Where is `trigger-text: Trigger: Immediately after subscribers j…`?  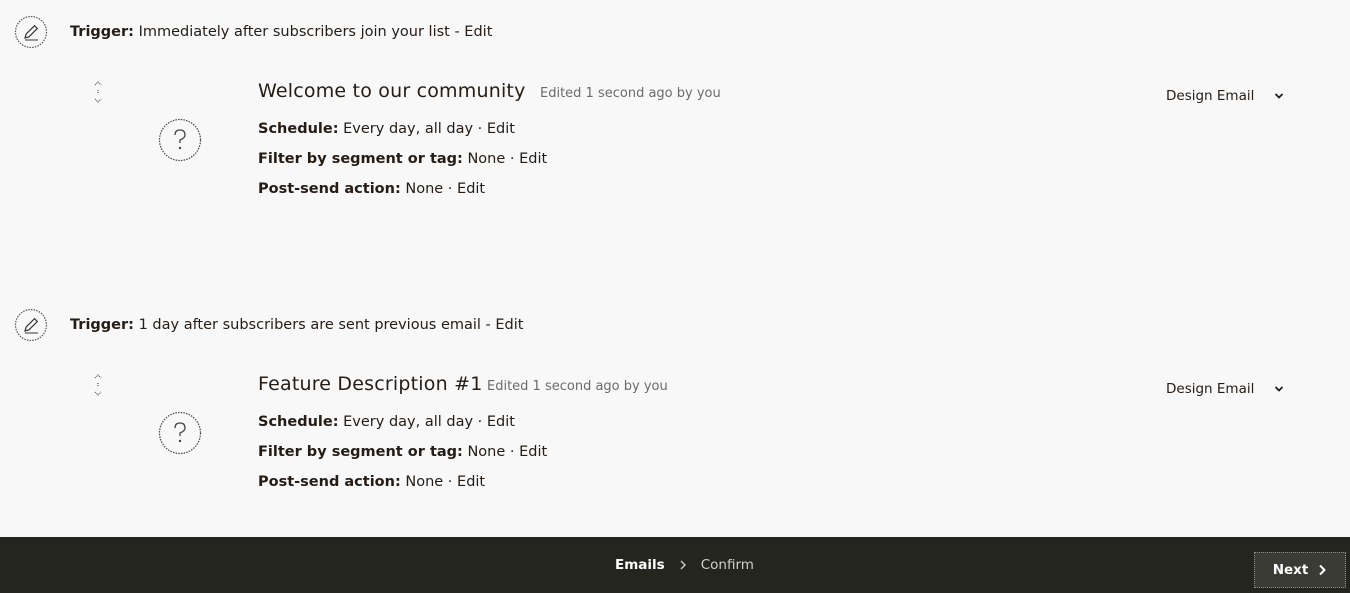
trigger-text: Trigger: Immediately after subscribers j… is located at coordinates (281, 32).